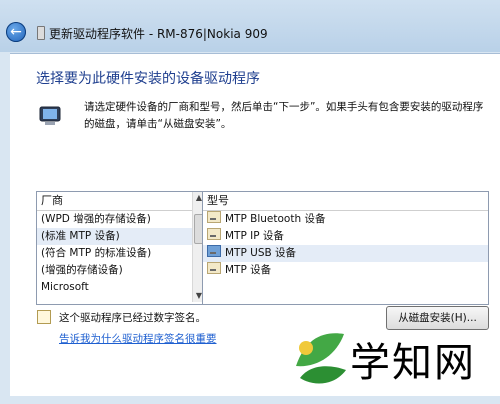  I want to click on model-header: 型号, so click(345, 201).